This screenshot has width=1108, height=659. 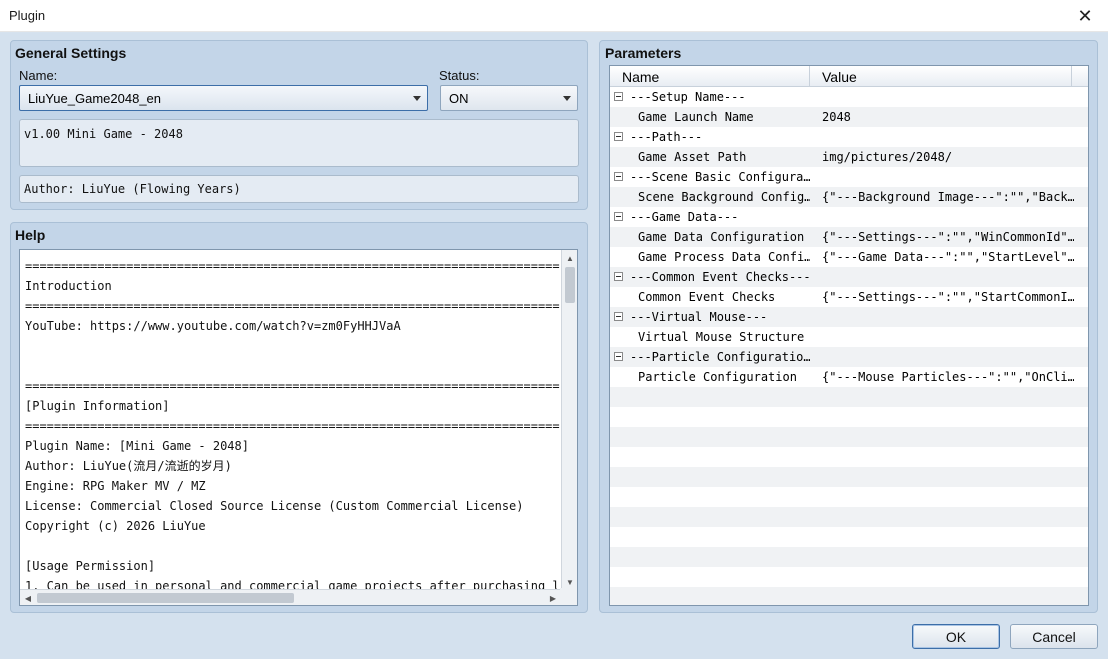 What do you see at coordinates (666, 137) in the screenshot?
I see `parameter-name: ---Path---` at bounding box center [666, 137].